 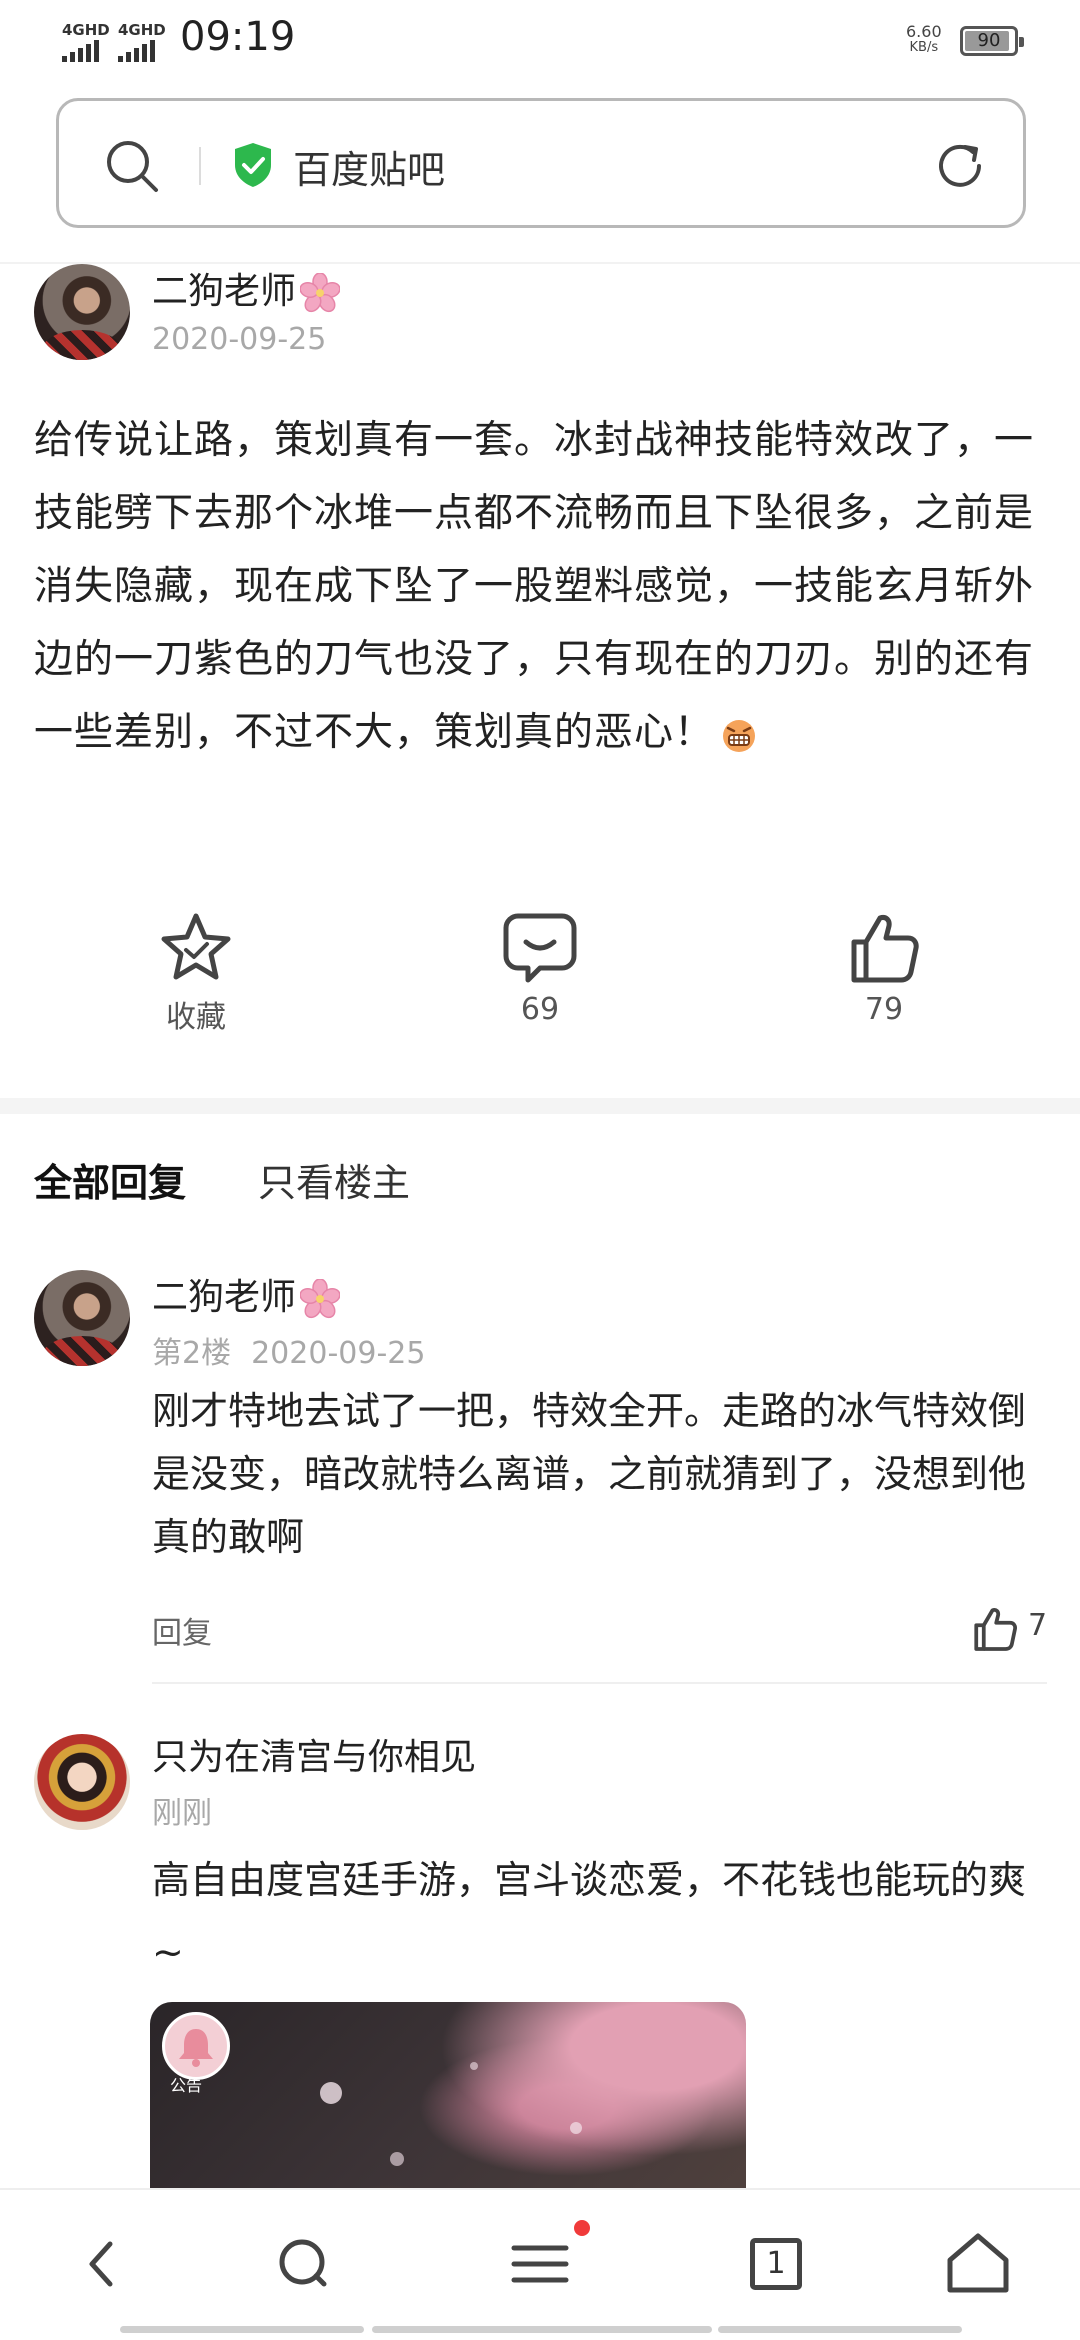 I want to click on reload-icon, so click(x=960, y=166).